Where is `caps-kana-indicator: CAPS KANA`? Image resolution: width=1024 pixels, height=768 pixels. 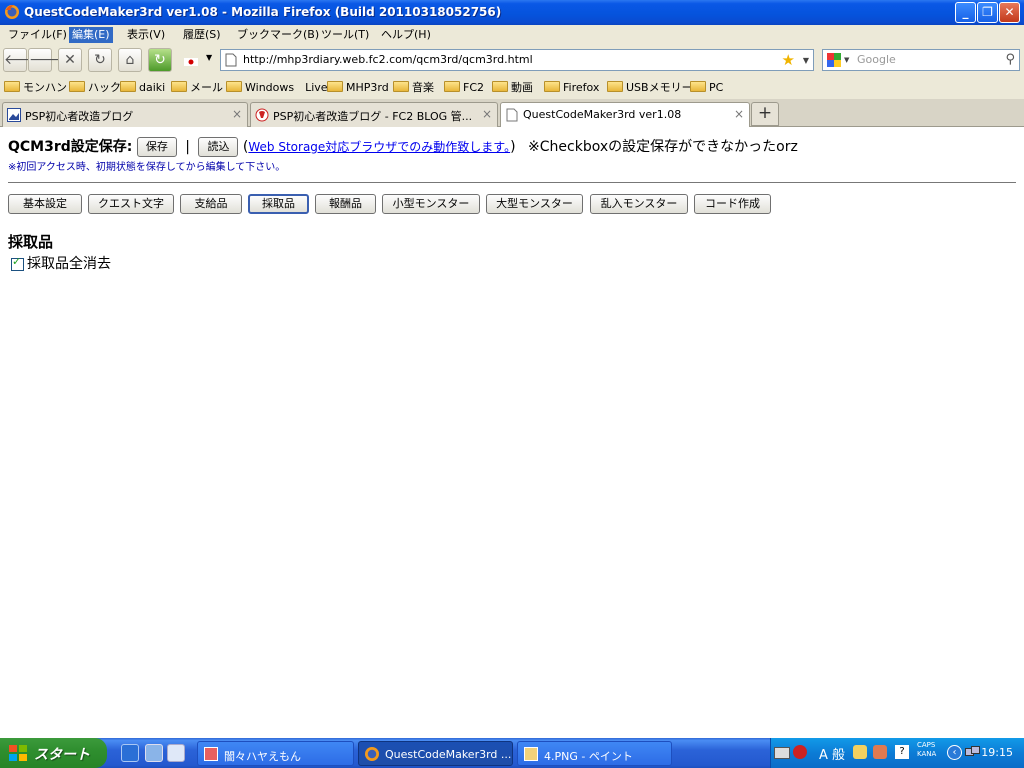 caps-kana-indicator: CAPS KANA is located at coordinates (927, 749).